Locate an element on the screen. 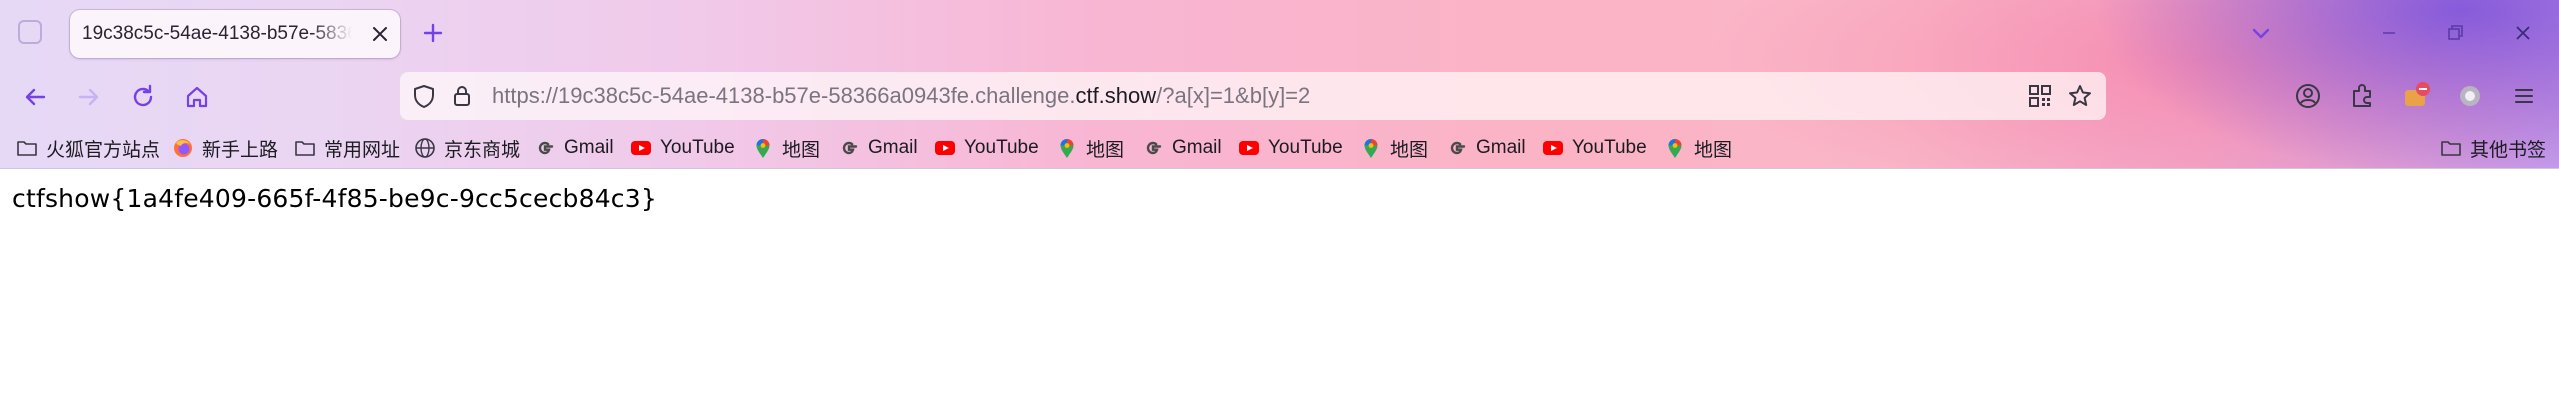 This screenshot has height=401, width=2559. qr-code-icon is located at coordinates (2040, 96).